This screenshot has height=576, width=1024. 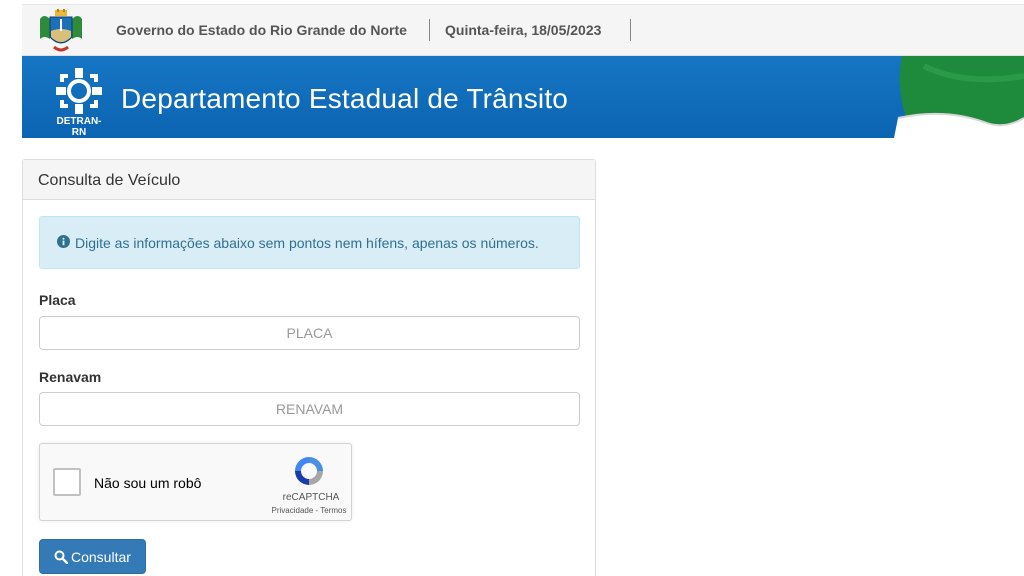 I want to click on recaptcha-checkbox, so click(x=67, y=482).